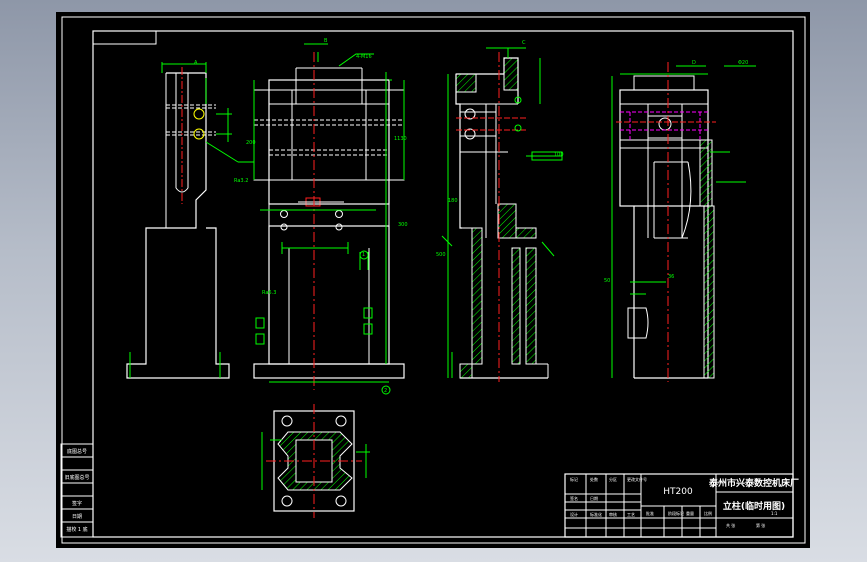  I want to click on dimension-text: 4-M16, so click(364, 57).